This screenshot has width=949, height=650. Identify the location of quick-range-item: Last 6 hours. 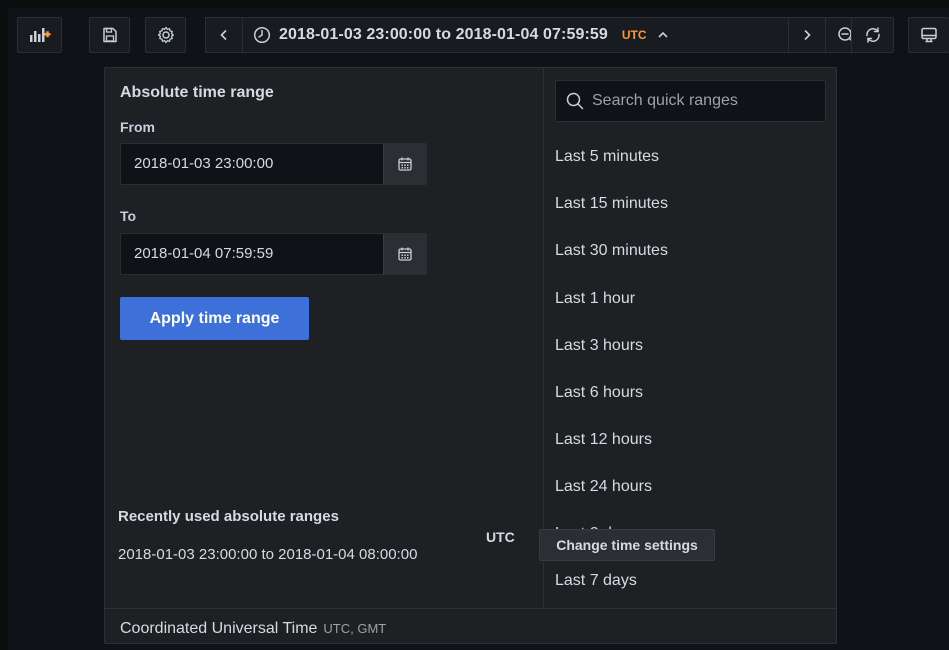
(599, 393).